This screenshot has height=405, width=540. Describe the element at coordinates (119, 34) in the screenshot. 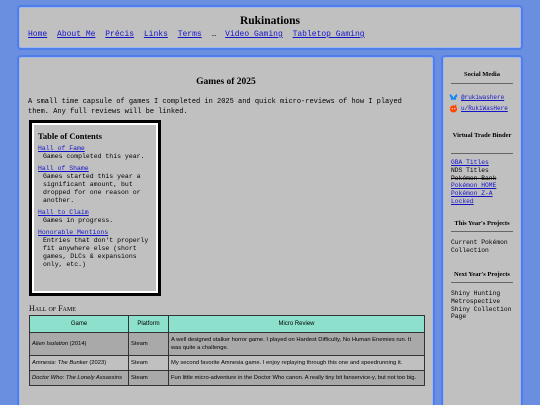

I see `nav-precis: Précis` at that location.